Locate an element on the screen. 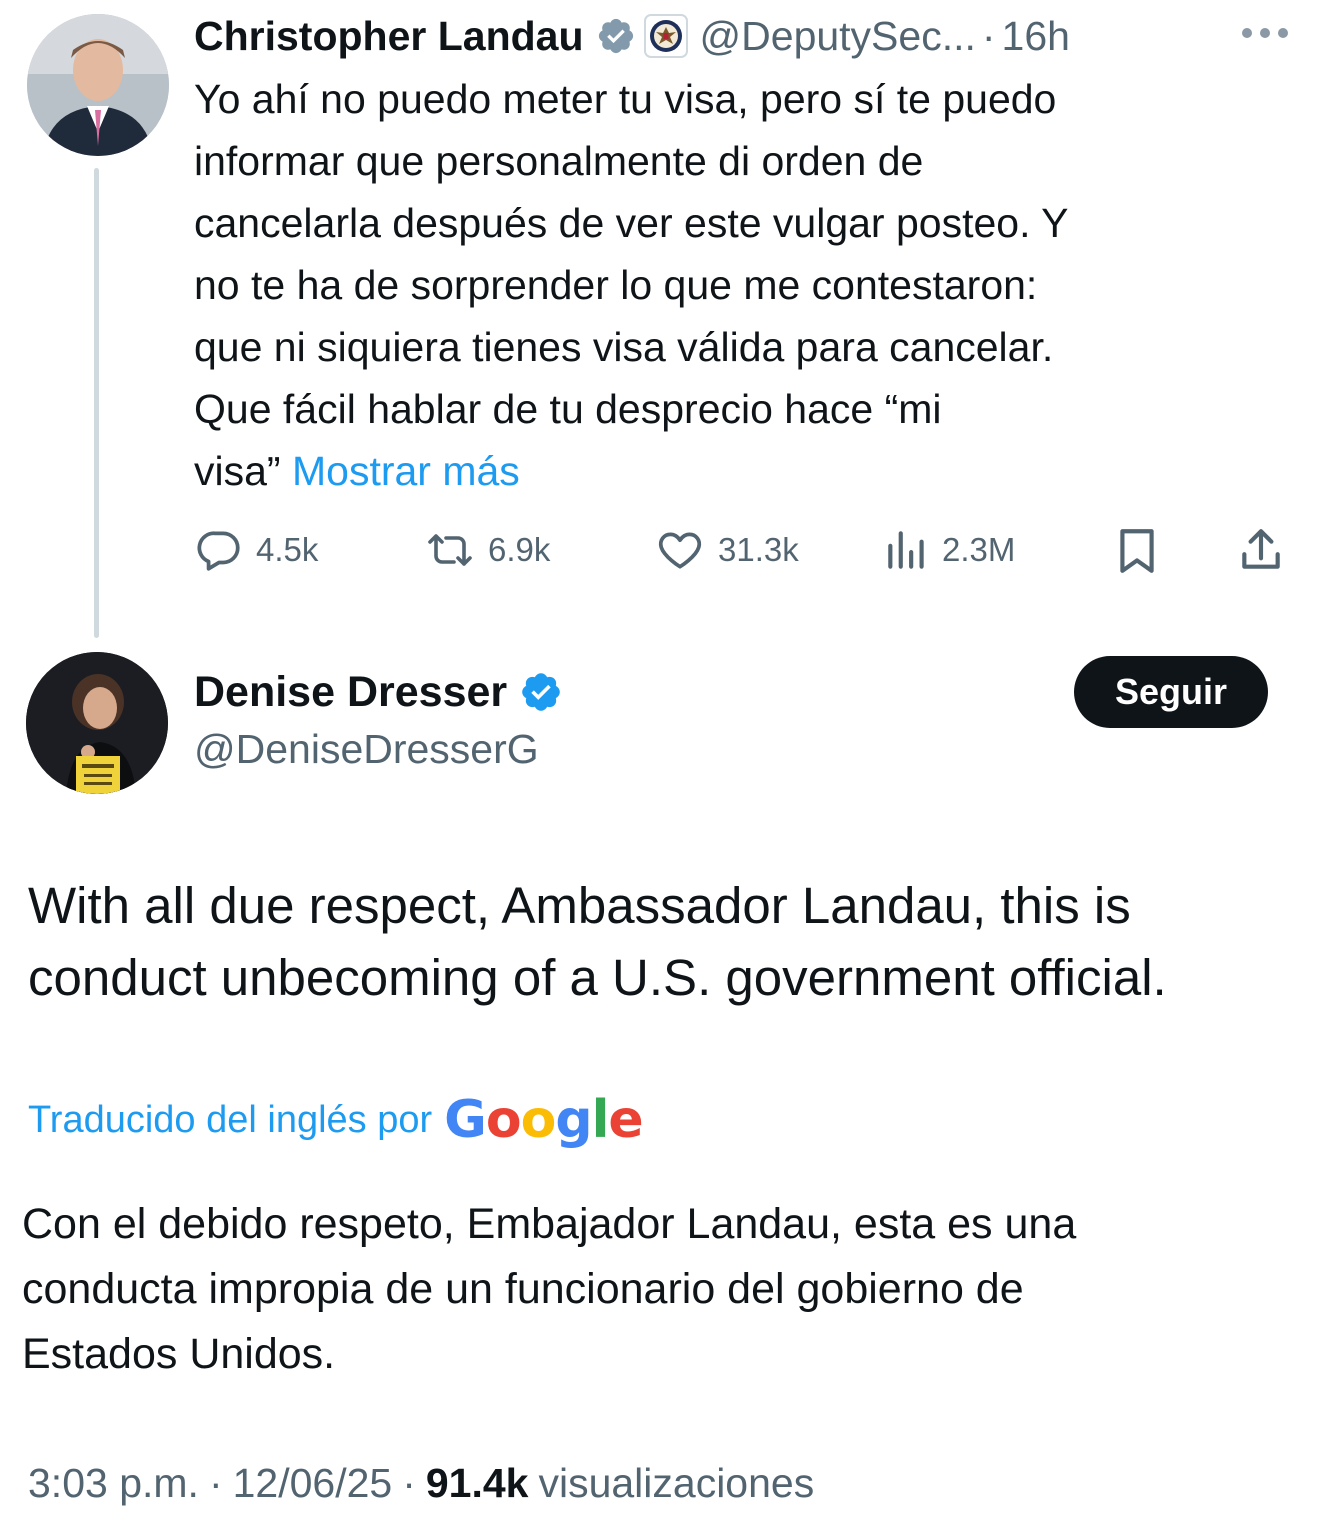  reply-count: 4.5k is located at coordinates (287, 549).